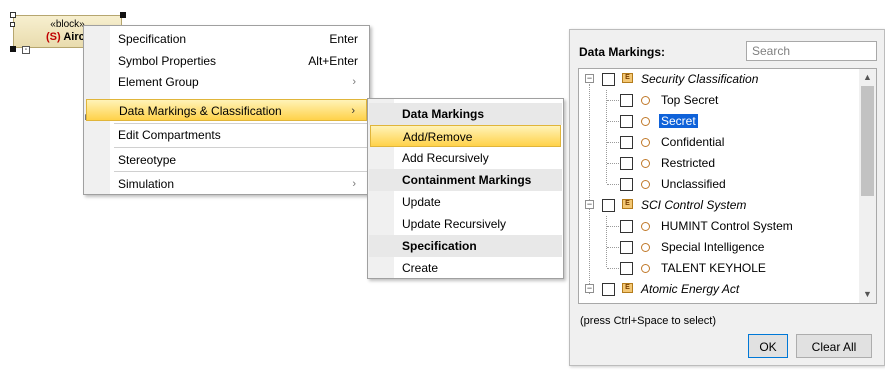 Image resolution: width=885 pixels, height=376 pixels. Describe the element at coordinates (26, 50) in the screenshot. I see `expand-toggle-icon: ▫` at that location.